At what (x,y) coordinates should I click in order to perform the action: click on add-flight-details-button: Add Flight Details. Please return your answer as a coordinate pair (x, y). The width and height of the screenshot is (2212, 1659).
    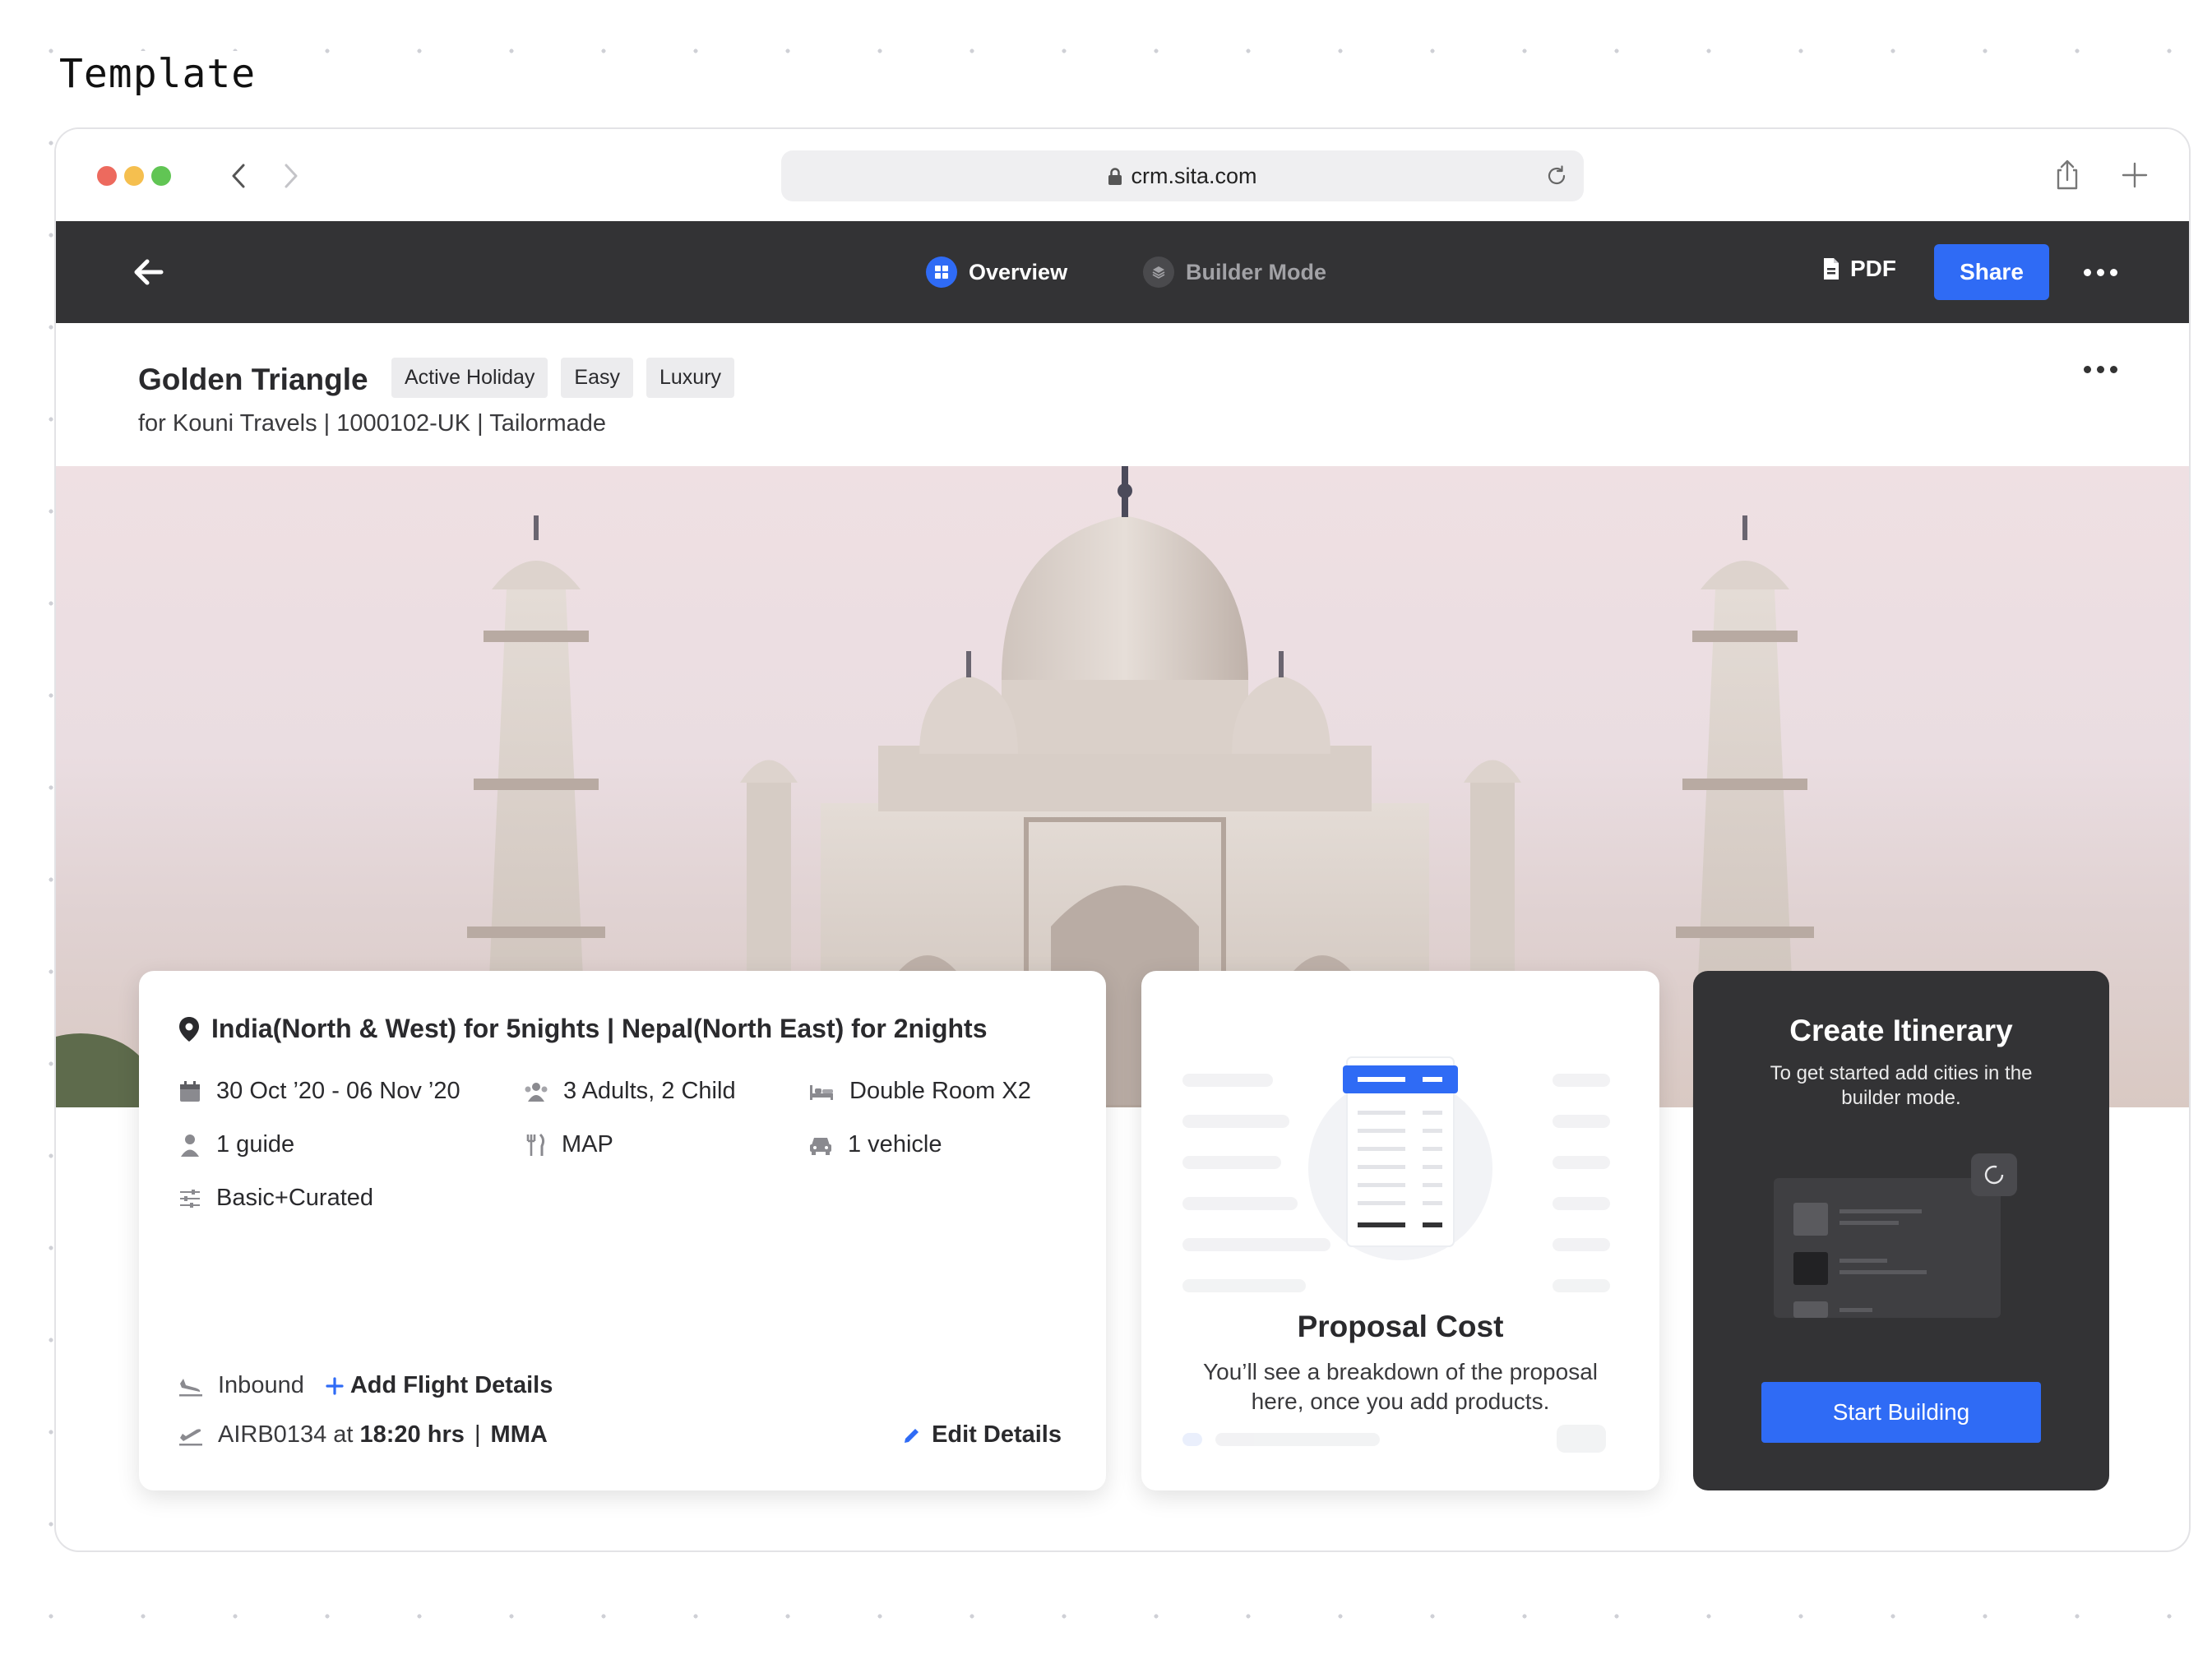
    Looking at the image, I should click on (439, 1385).